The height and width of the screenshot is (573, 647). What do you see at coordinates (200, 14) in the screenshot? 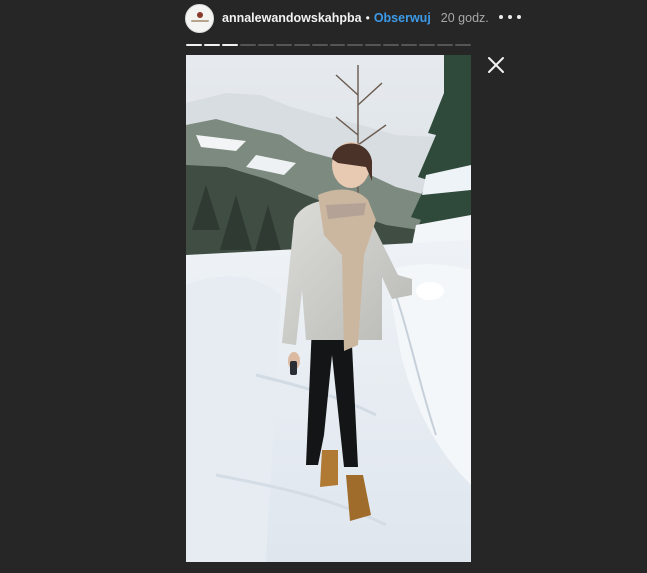
I see `avatar-mark` at bounding box center [200, 14].